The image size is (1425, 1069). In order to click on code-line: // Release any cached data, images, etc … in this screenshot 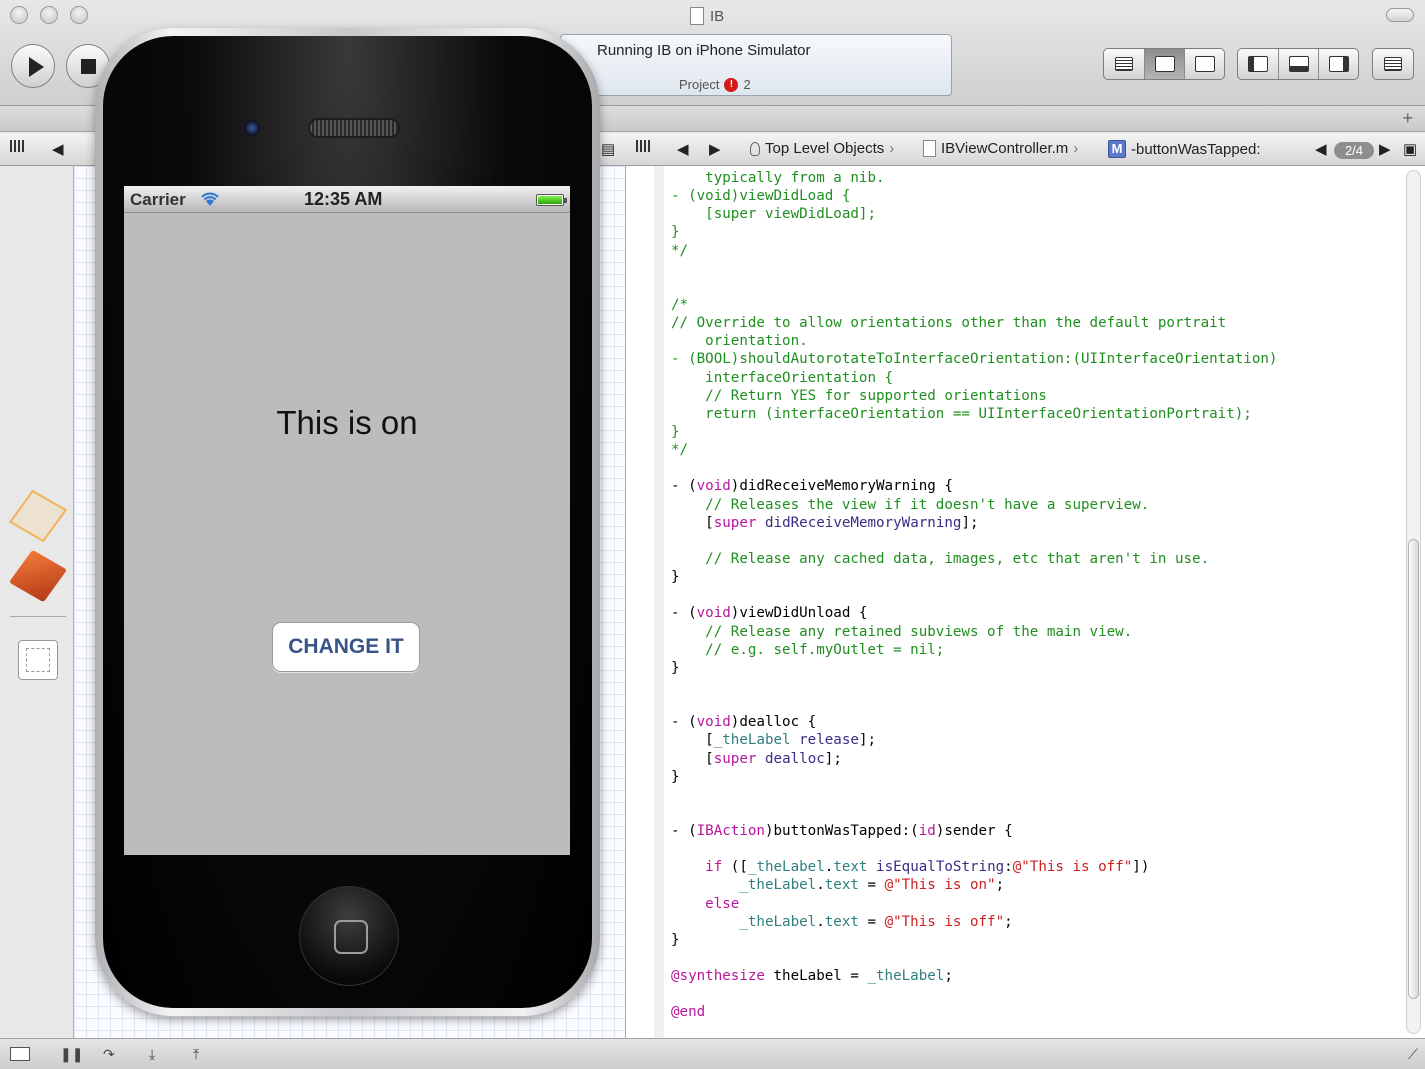, I will do `click(1038, 559)`.